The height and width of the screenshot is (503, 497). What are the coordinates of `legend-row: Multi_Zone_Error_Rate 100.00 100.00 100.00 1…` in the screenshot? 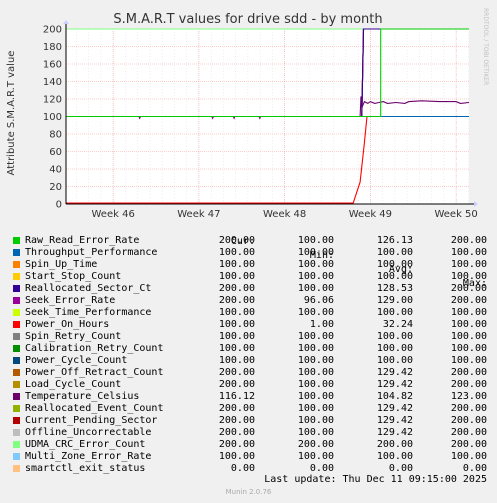 It's located at (250, 457).